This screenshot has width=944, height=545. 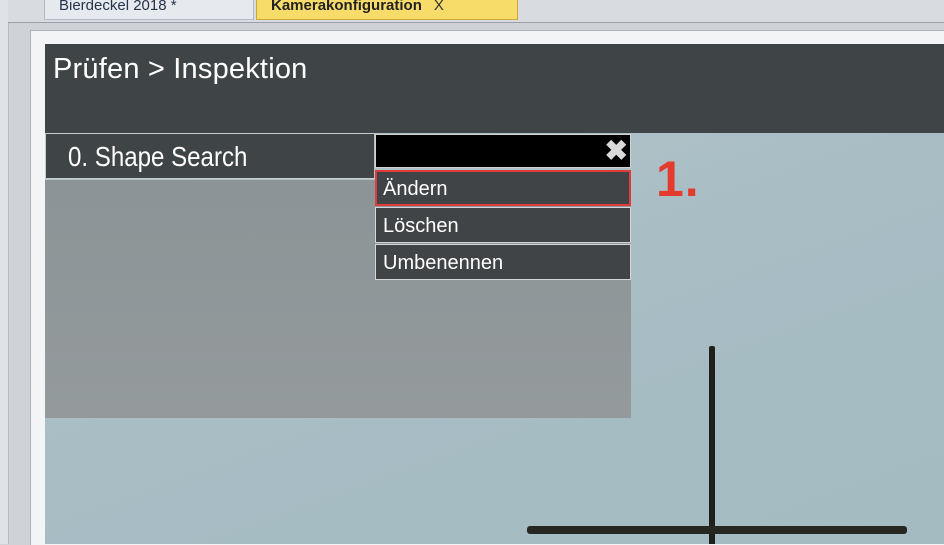 I want to click on breadcrumb: Prüfen > Inspektion, so click(x=180, y=69).